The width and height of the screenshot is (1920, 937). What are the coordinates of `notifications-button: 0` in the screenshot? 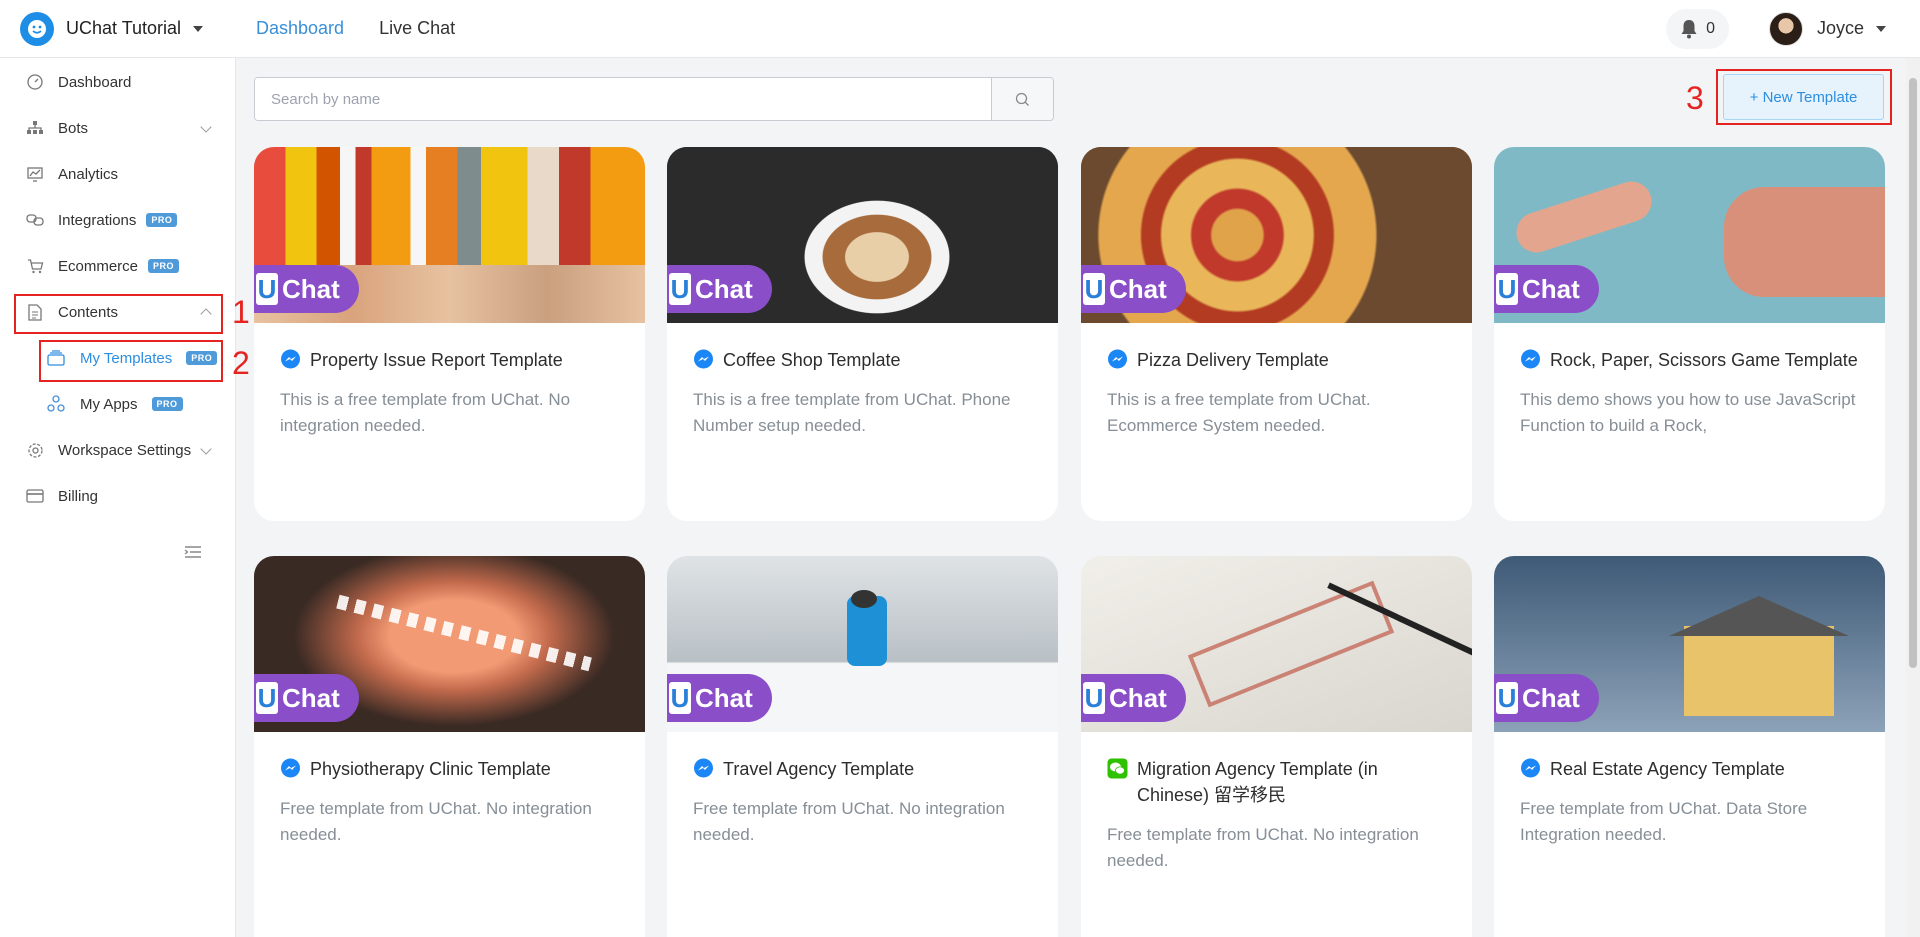 It's located at (1697, 28).